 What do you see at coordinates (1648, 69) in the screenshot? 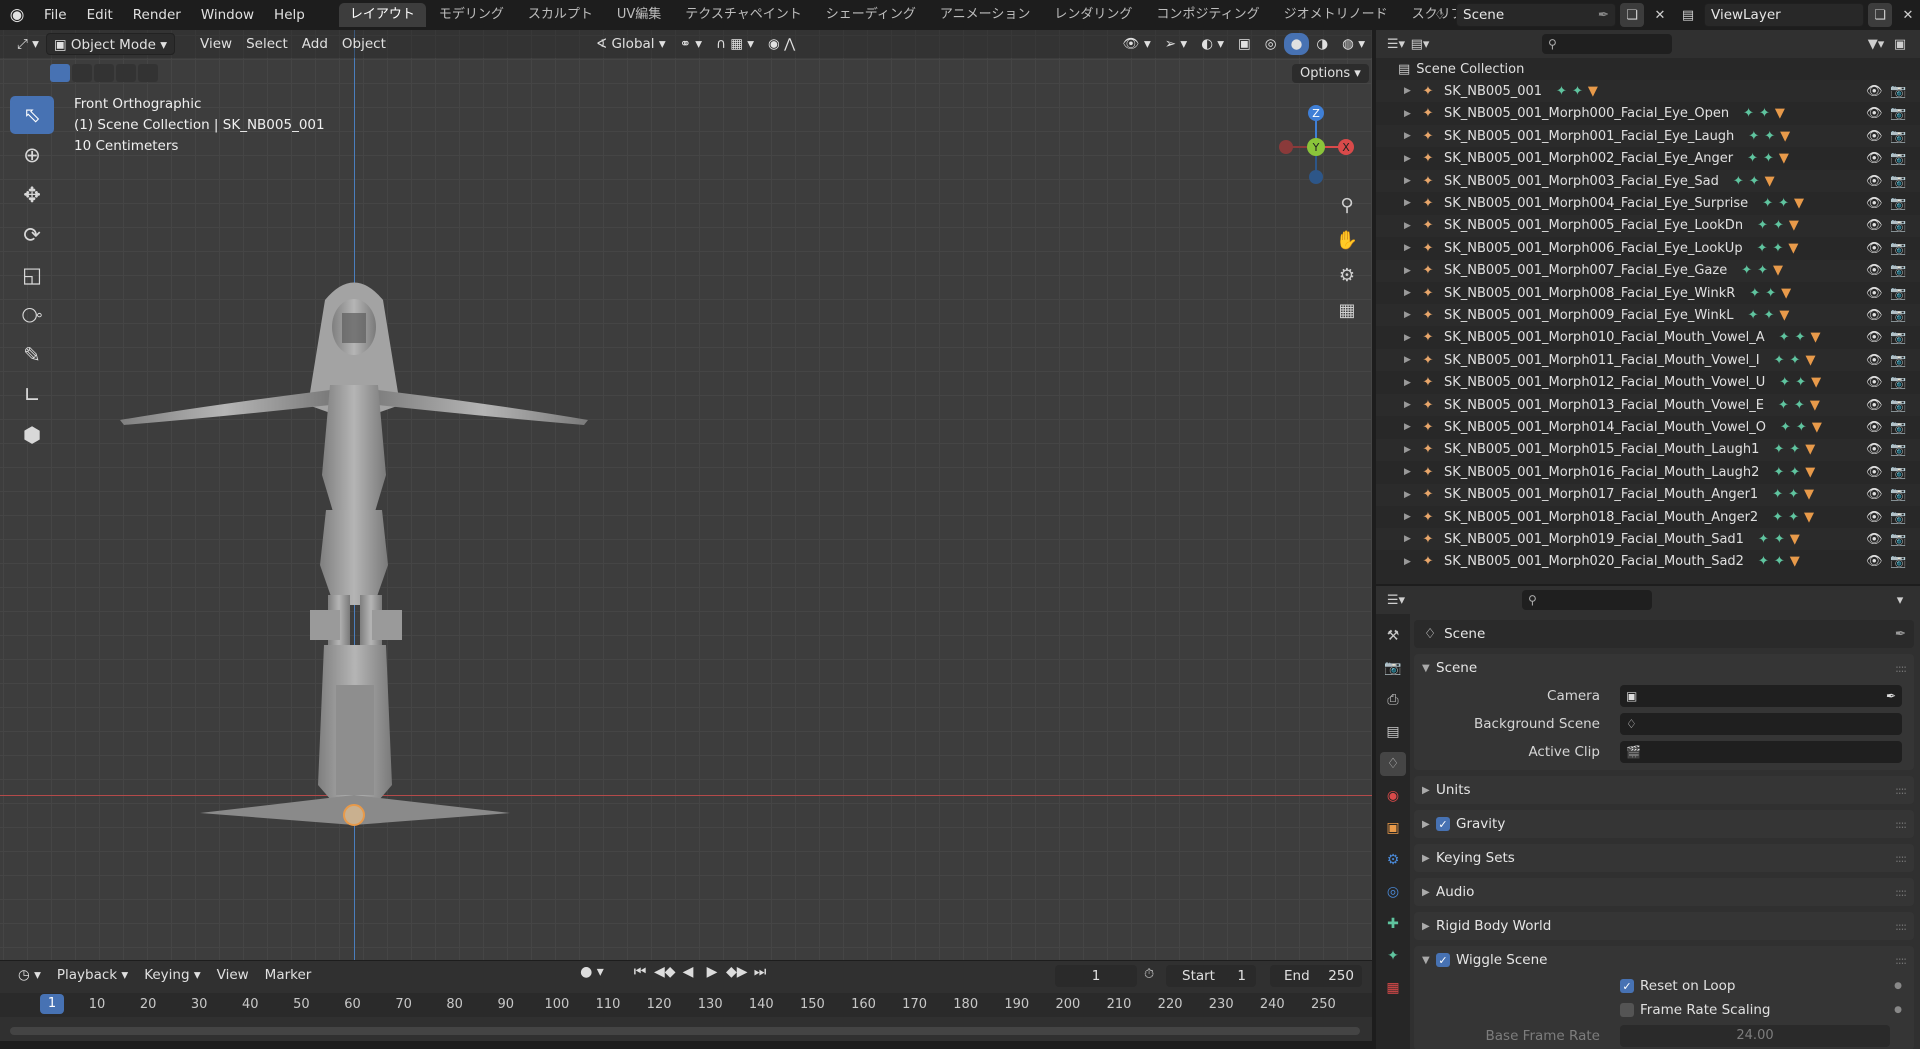
I see `scene-collection-row: ▤ Scene Collection` at bounding box center [1648, 69].